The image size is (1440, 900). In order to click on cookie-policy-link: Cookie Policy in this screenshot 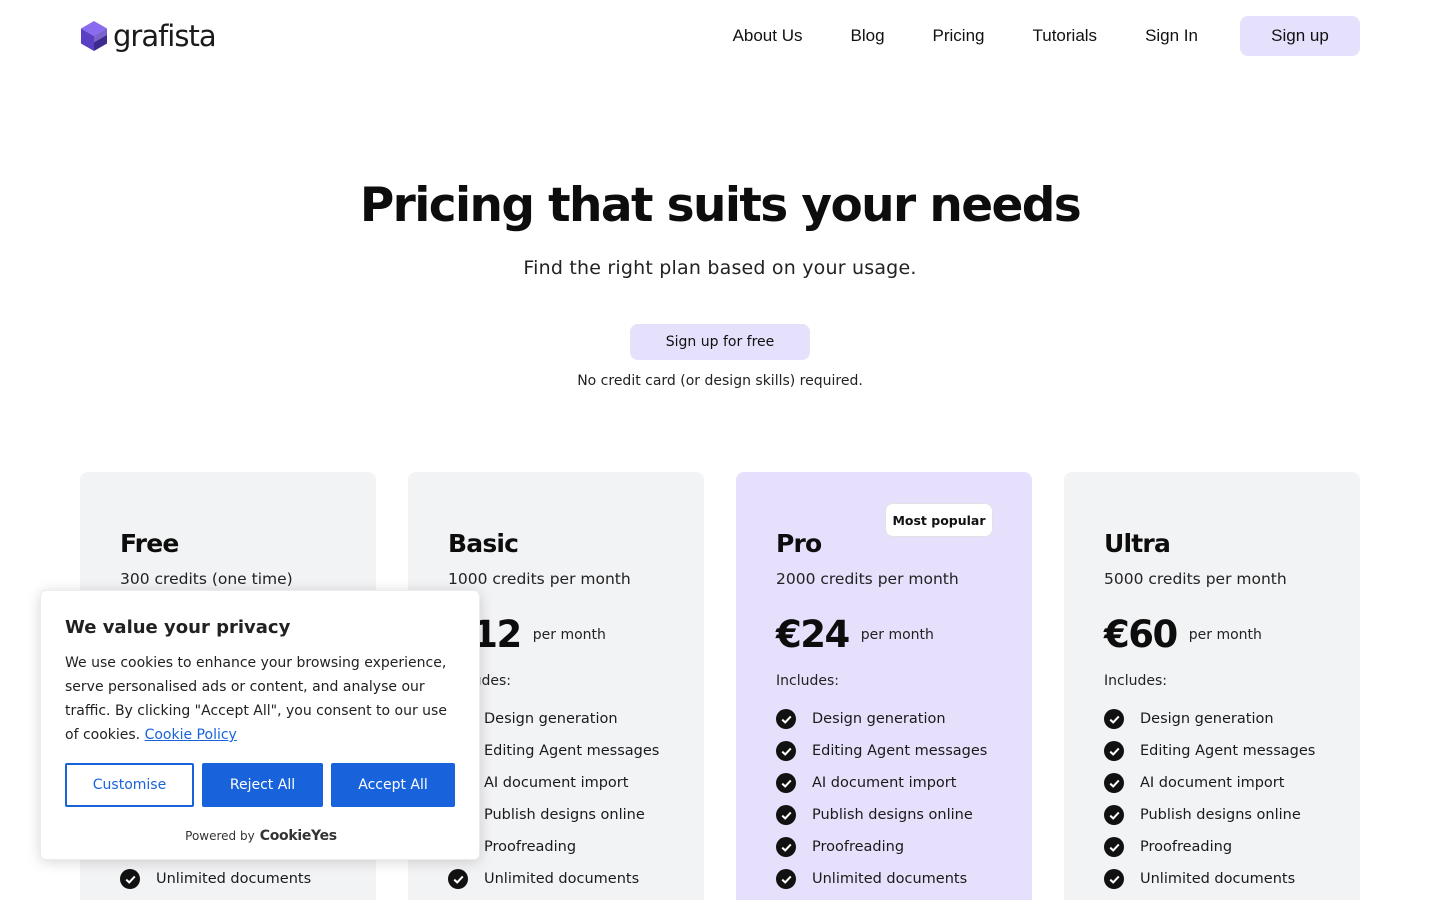, I will do `click(191, 735)`.